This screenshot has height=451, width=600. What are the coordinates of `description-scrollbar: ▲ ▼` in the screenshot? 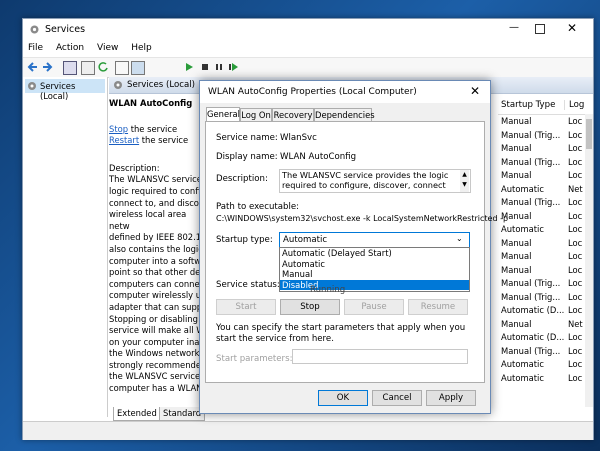 It's located at (464, 181).